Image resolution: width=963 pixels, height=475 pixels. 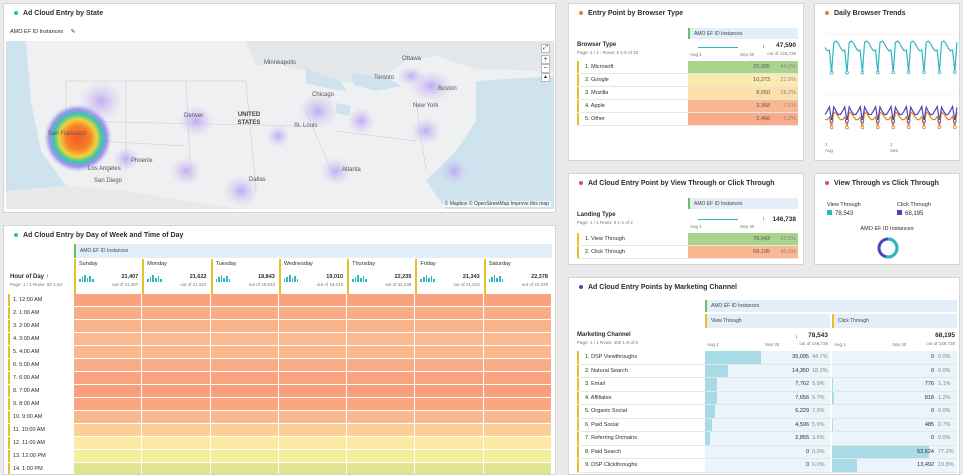 What do you see at coordinates (788, 93) in the screenshot?
I see `row-percent: 18.2%` at bounding box center [788, 93].